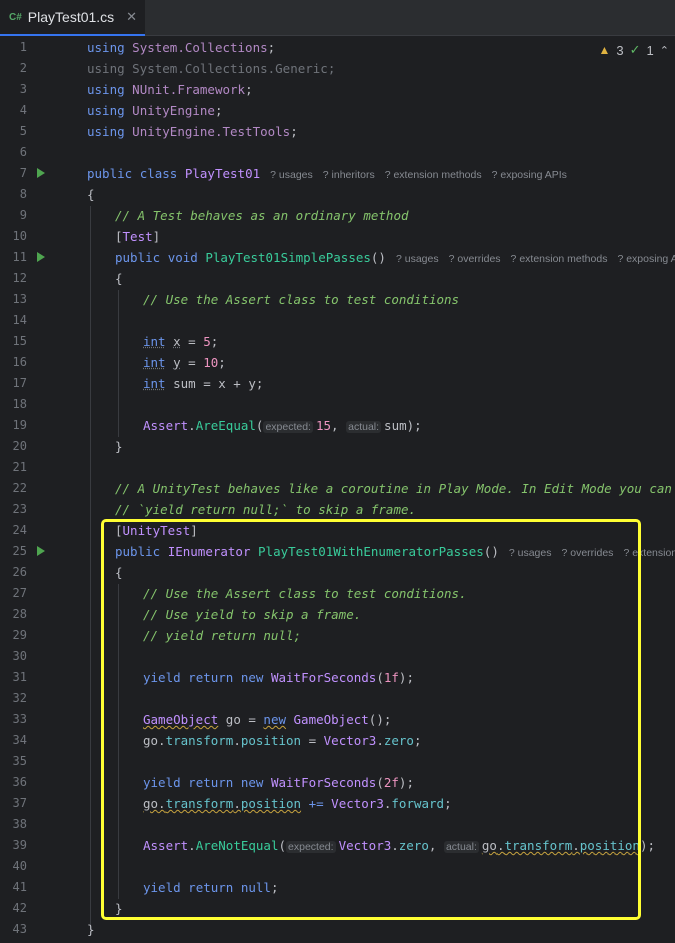  Describe the element at coordinates (337, 656) in the screenshot. I see `code-line: 30` at that location.